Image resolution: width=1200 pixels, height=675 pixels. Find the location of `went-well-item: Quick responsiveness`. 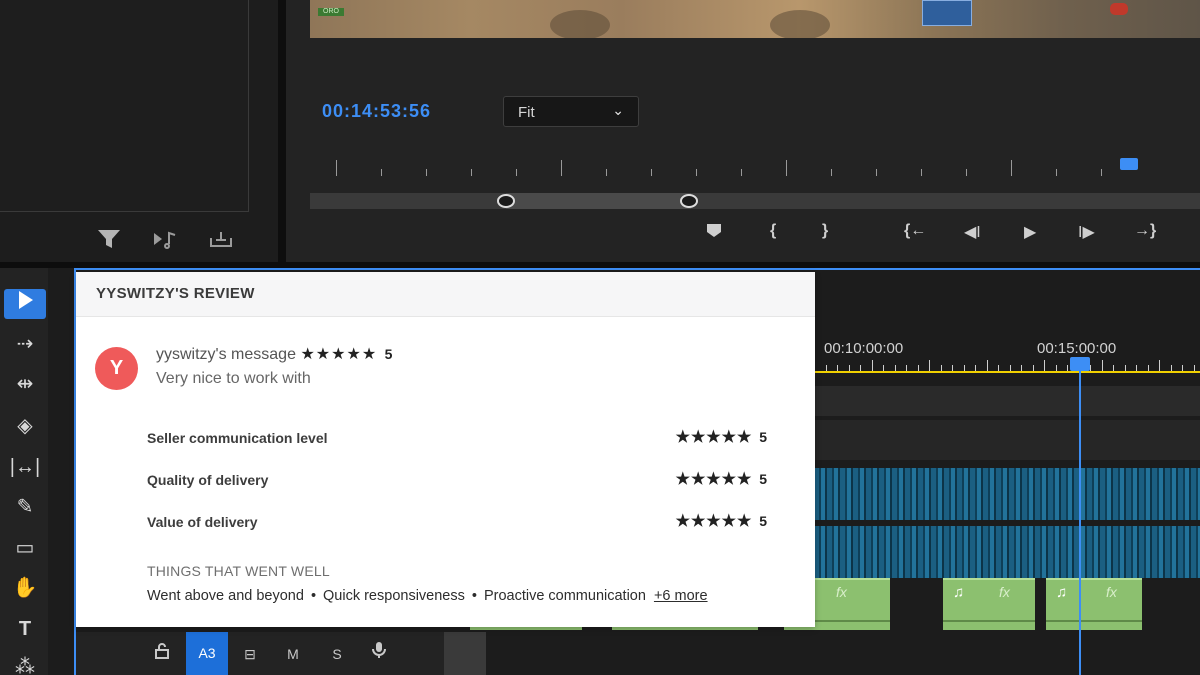

went-well-item: Quick responsiveness is located at coordinates (394, 596).